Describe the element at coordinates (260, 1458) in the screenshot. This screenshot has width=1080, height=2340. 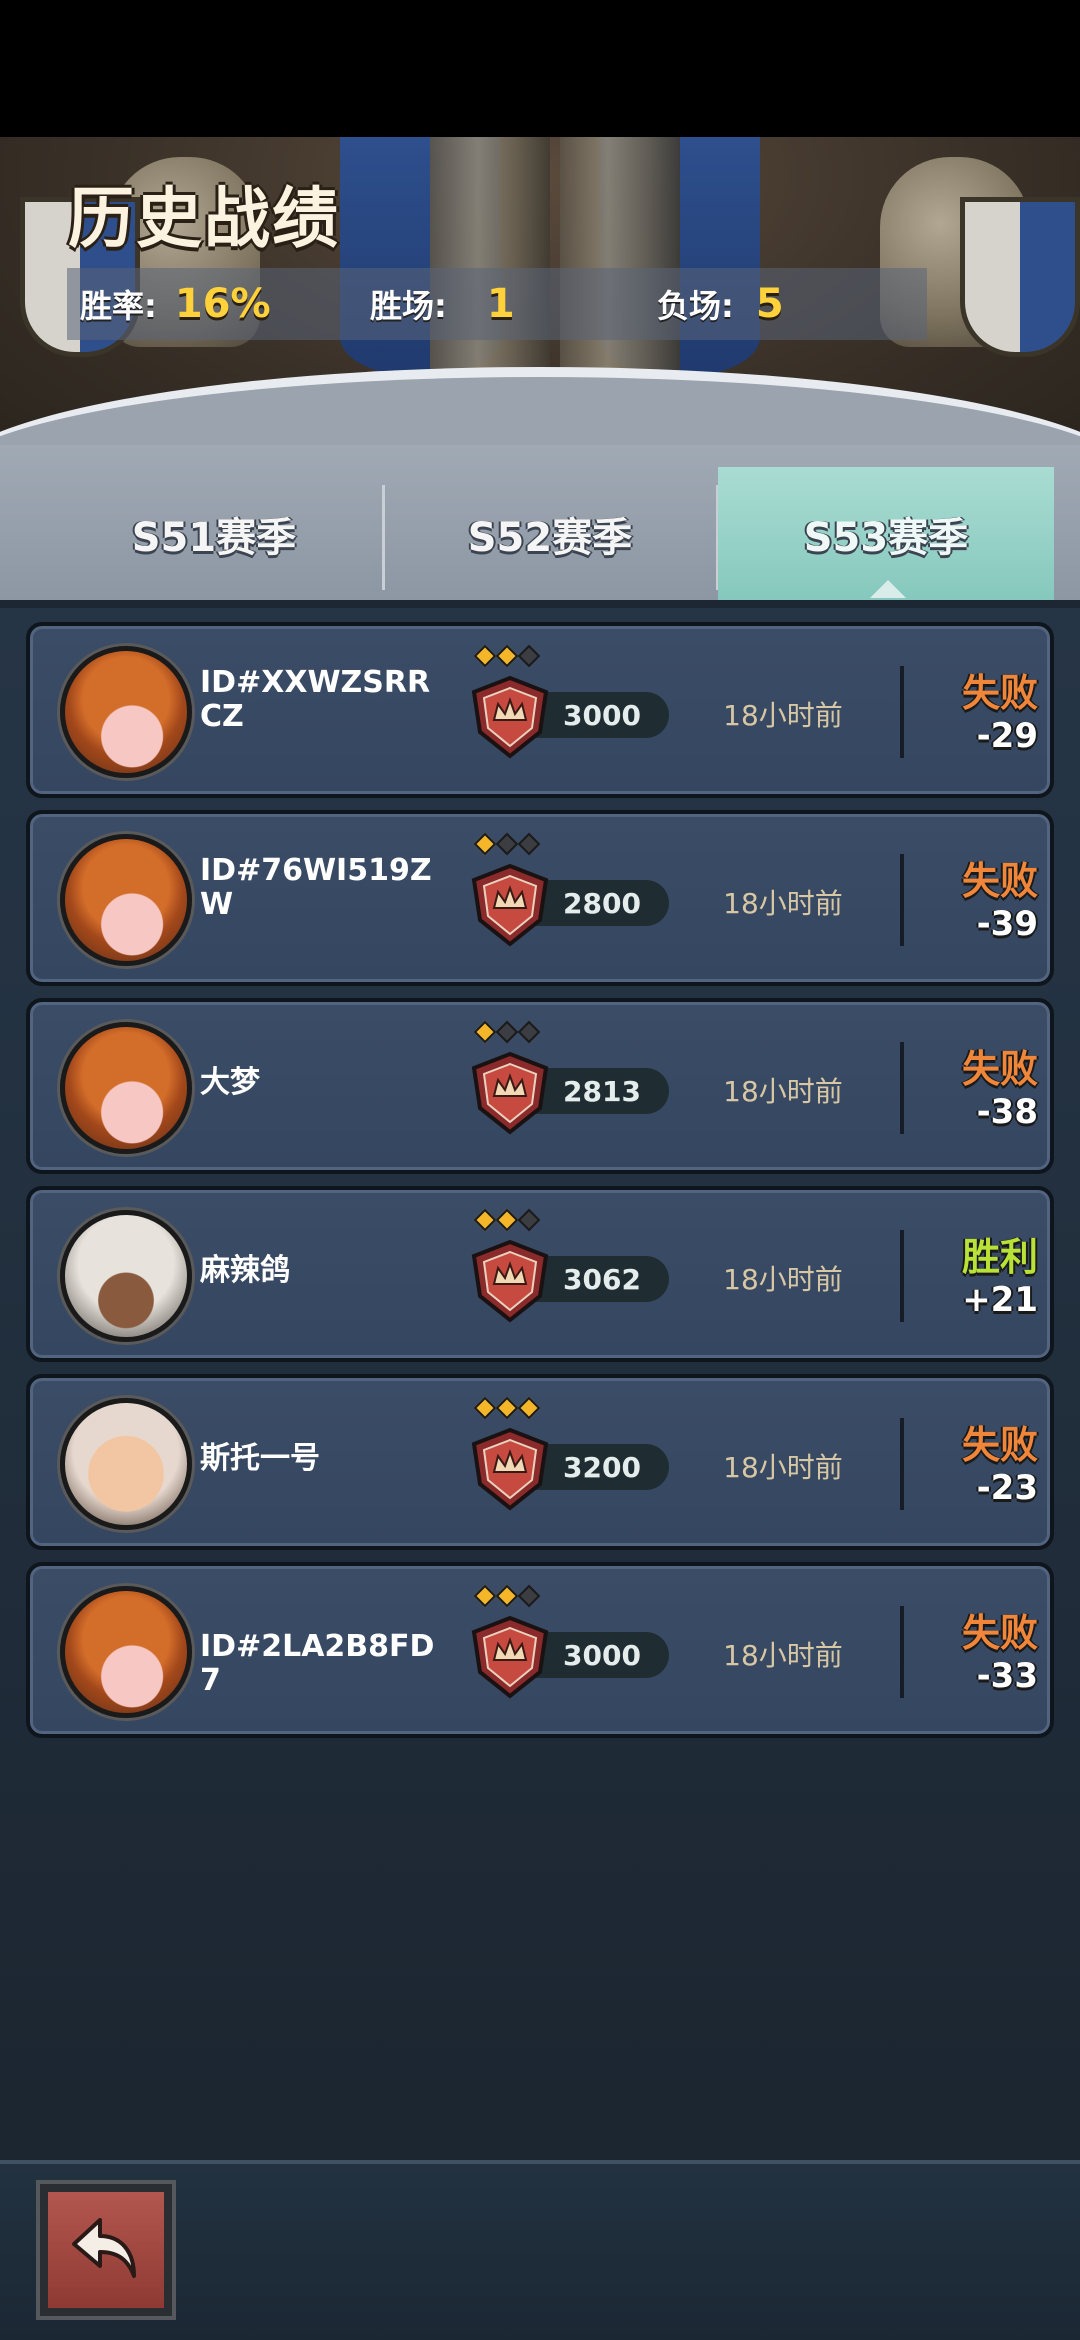
I see `player-name: 斯托一号` at that location.